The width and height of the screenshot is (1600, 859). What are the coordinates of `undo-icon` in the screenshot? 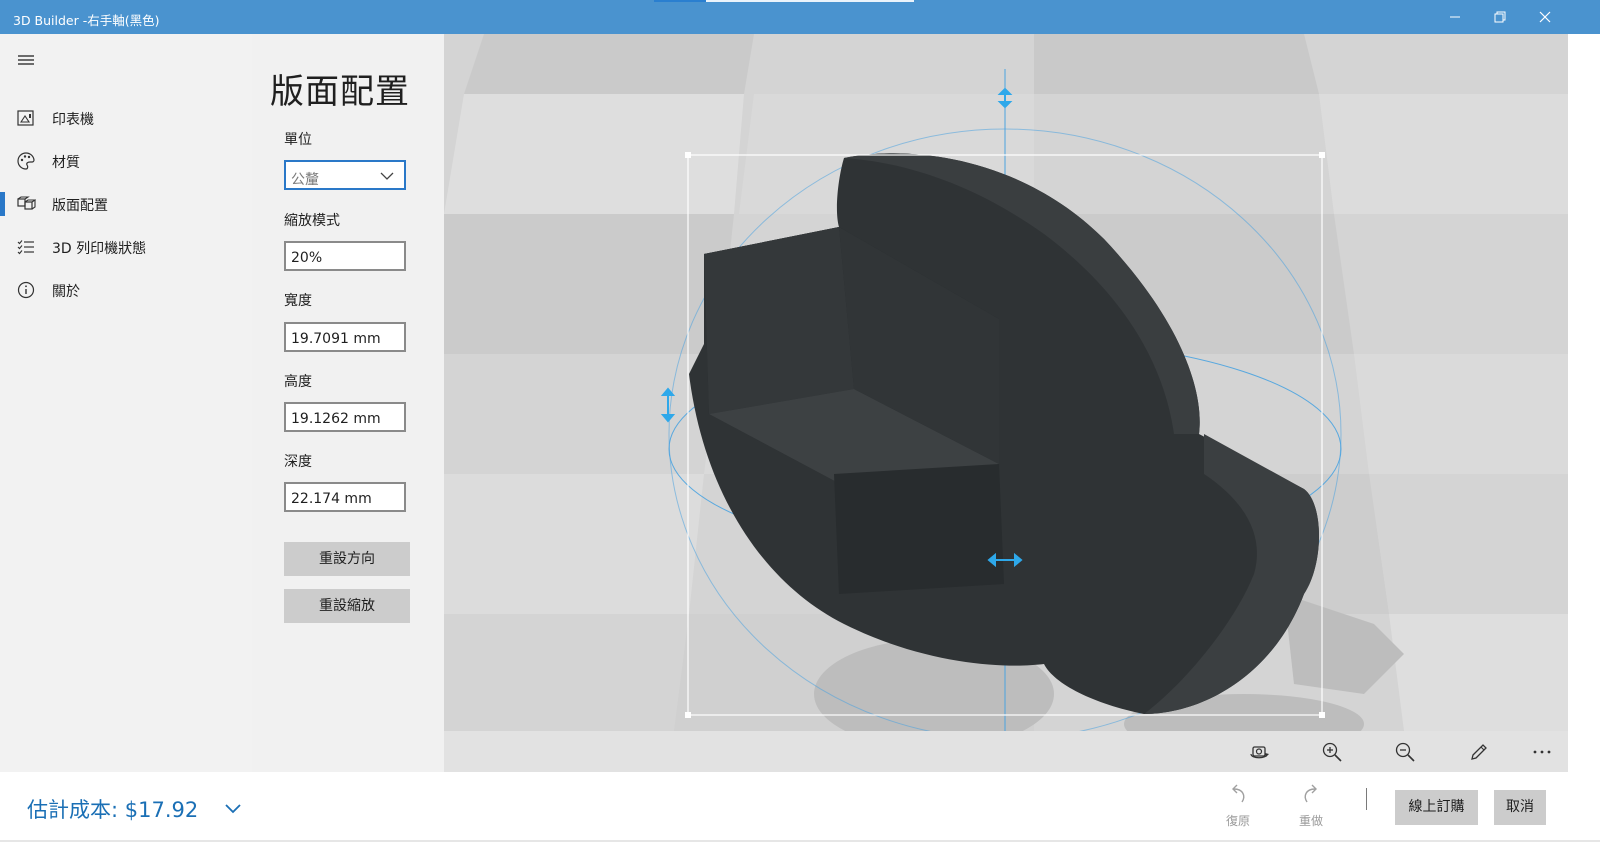 It's located at (1238, 793).